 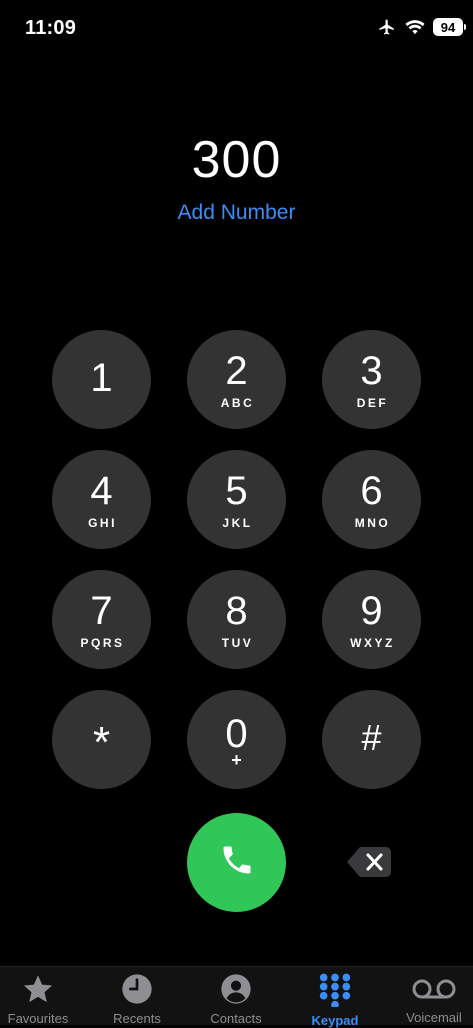 I want to click on key-letters: DEF, so click(x=372, y=402).